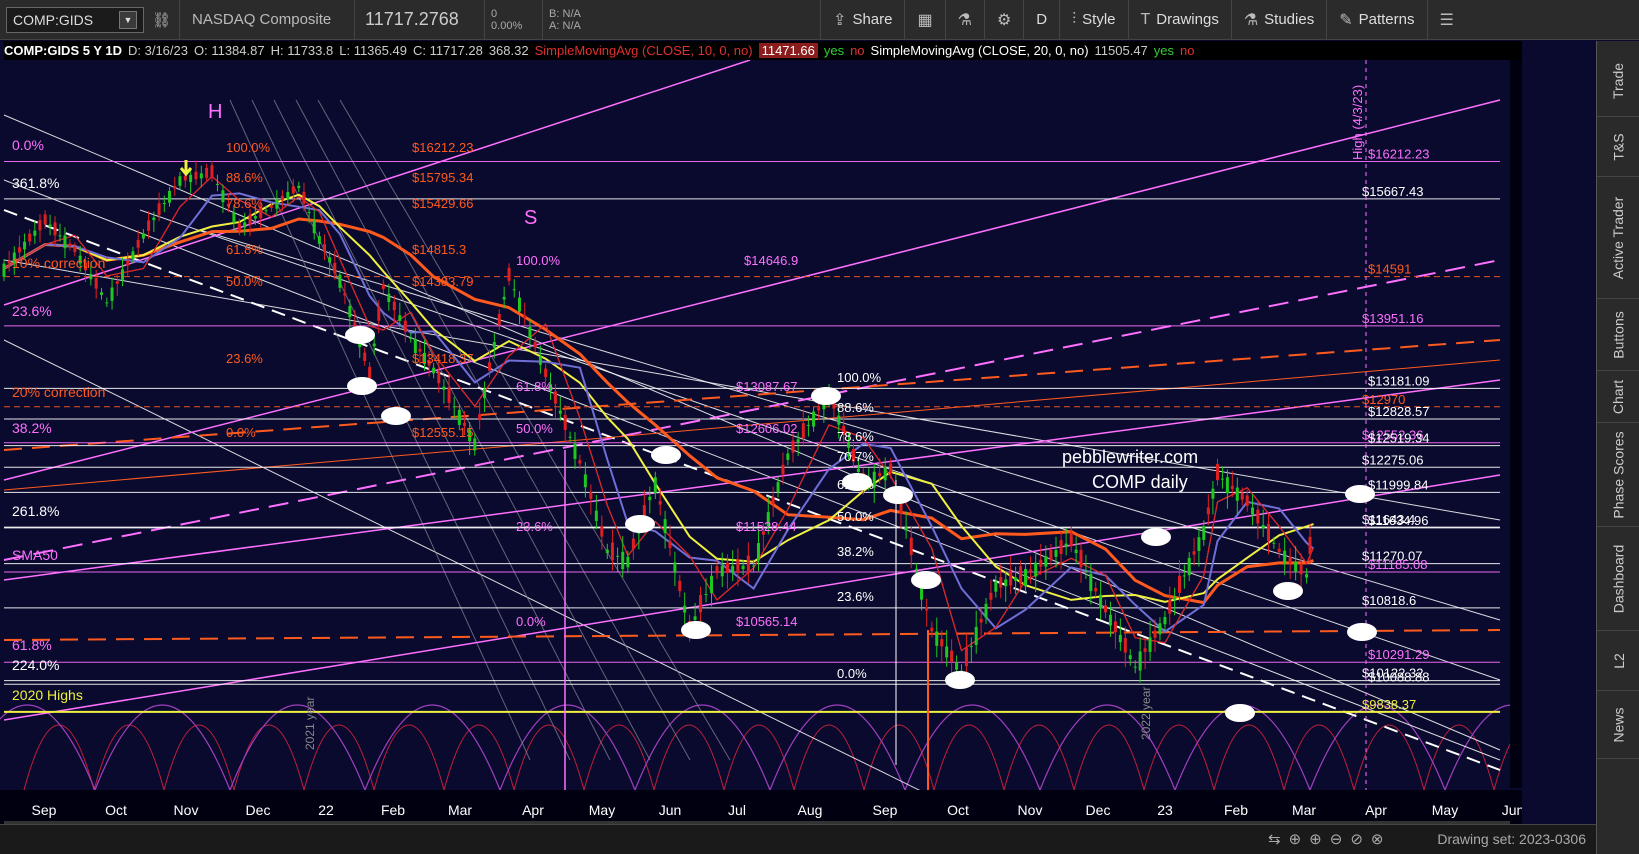 The height and width of the screenshot is (854, 1639). Describe the element at coordinates (771, 260) in the screenshot. I see `fib-label: $14646.9` at that location.